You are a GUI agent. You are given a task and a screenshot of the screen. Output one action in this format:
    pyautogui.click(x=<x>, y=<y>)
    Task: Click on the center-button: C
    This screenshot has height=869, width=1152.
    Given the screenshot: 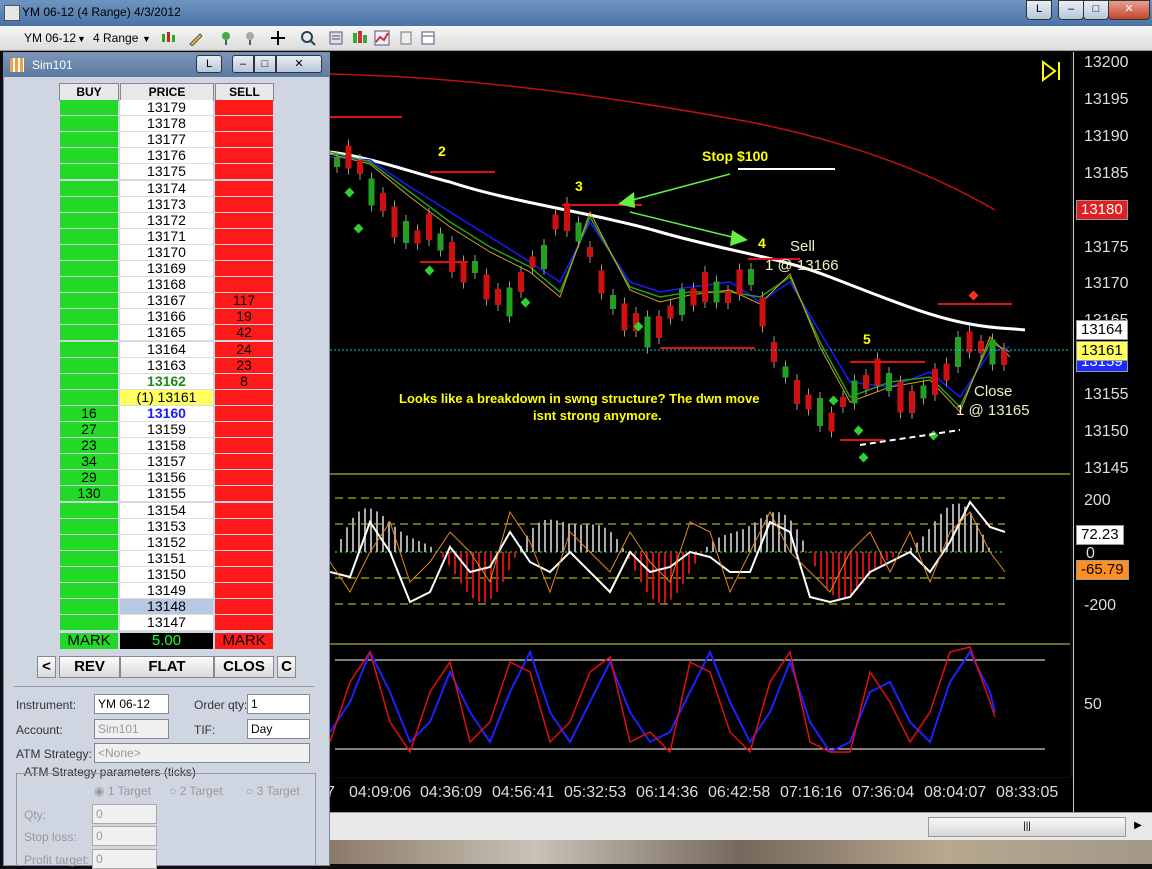 What is the action you would take?
    pyautogui.click(x=286, y=667)
    